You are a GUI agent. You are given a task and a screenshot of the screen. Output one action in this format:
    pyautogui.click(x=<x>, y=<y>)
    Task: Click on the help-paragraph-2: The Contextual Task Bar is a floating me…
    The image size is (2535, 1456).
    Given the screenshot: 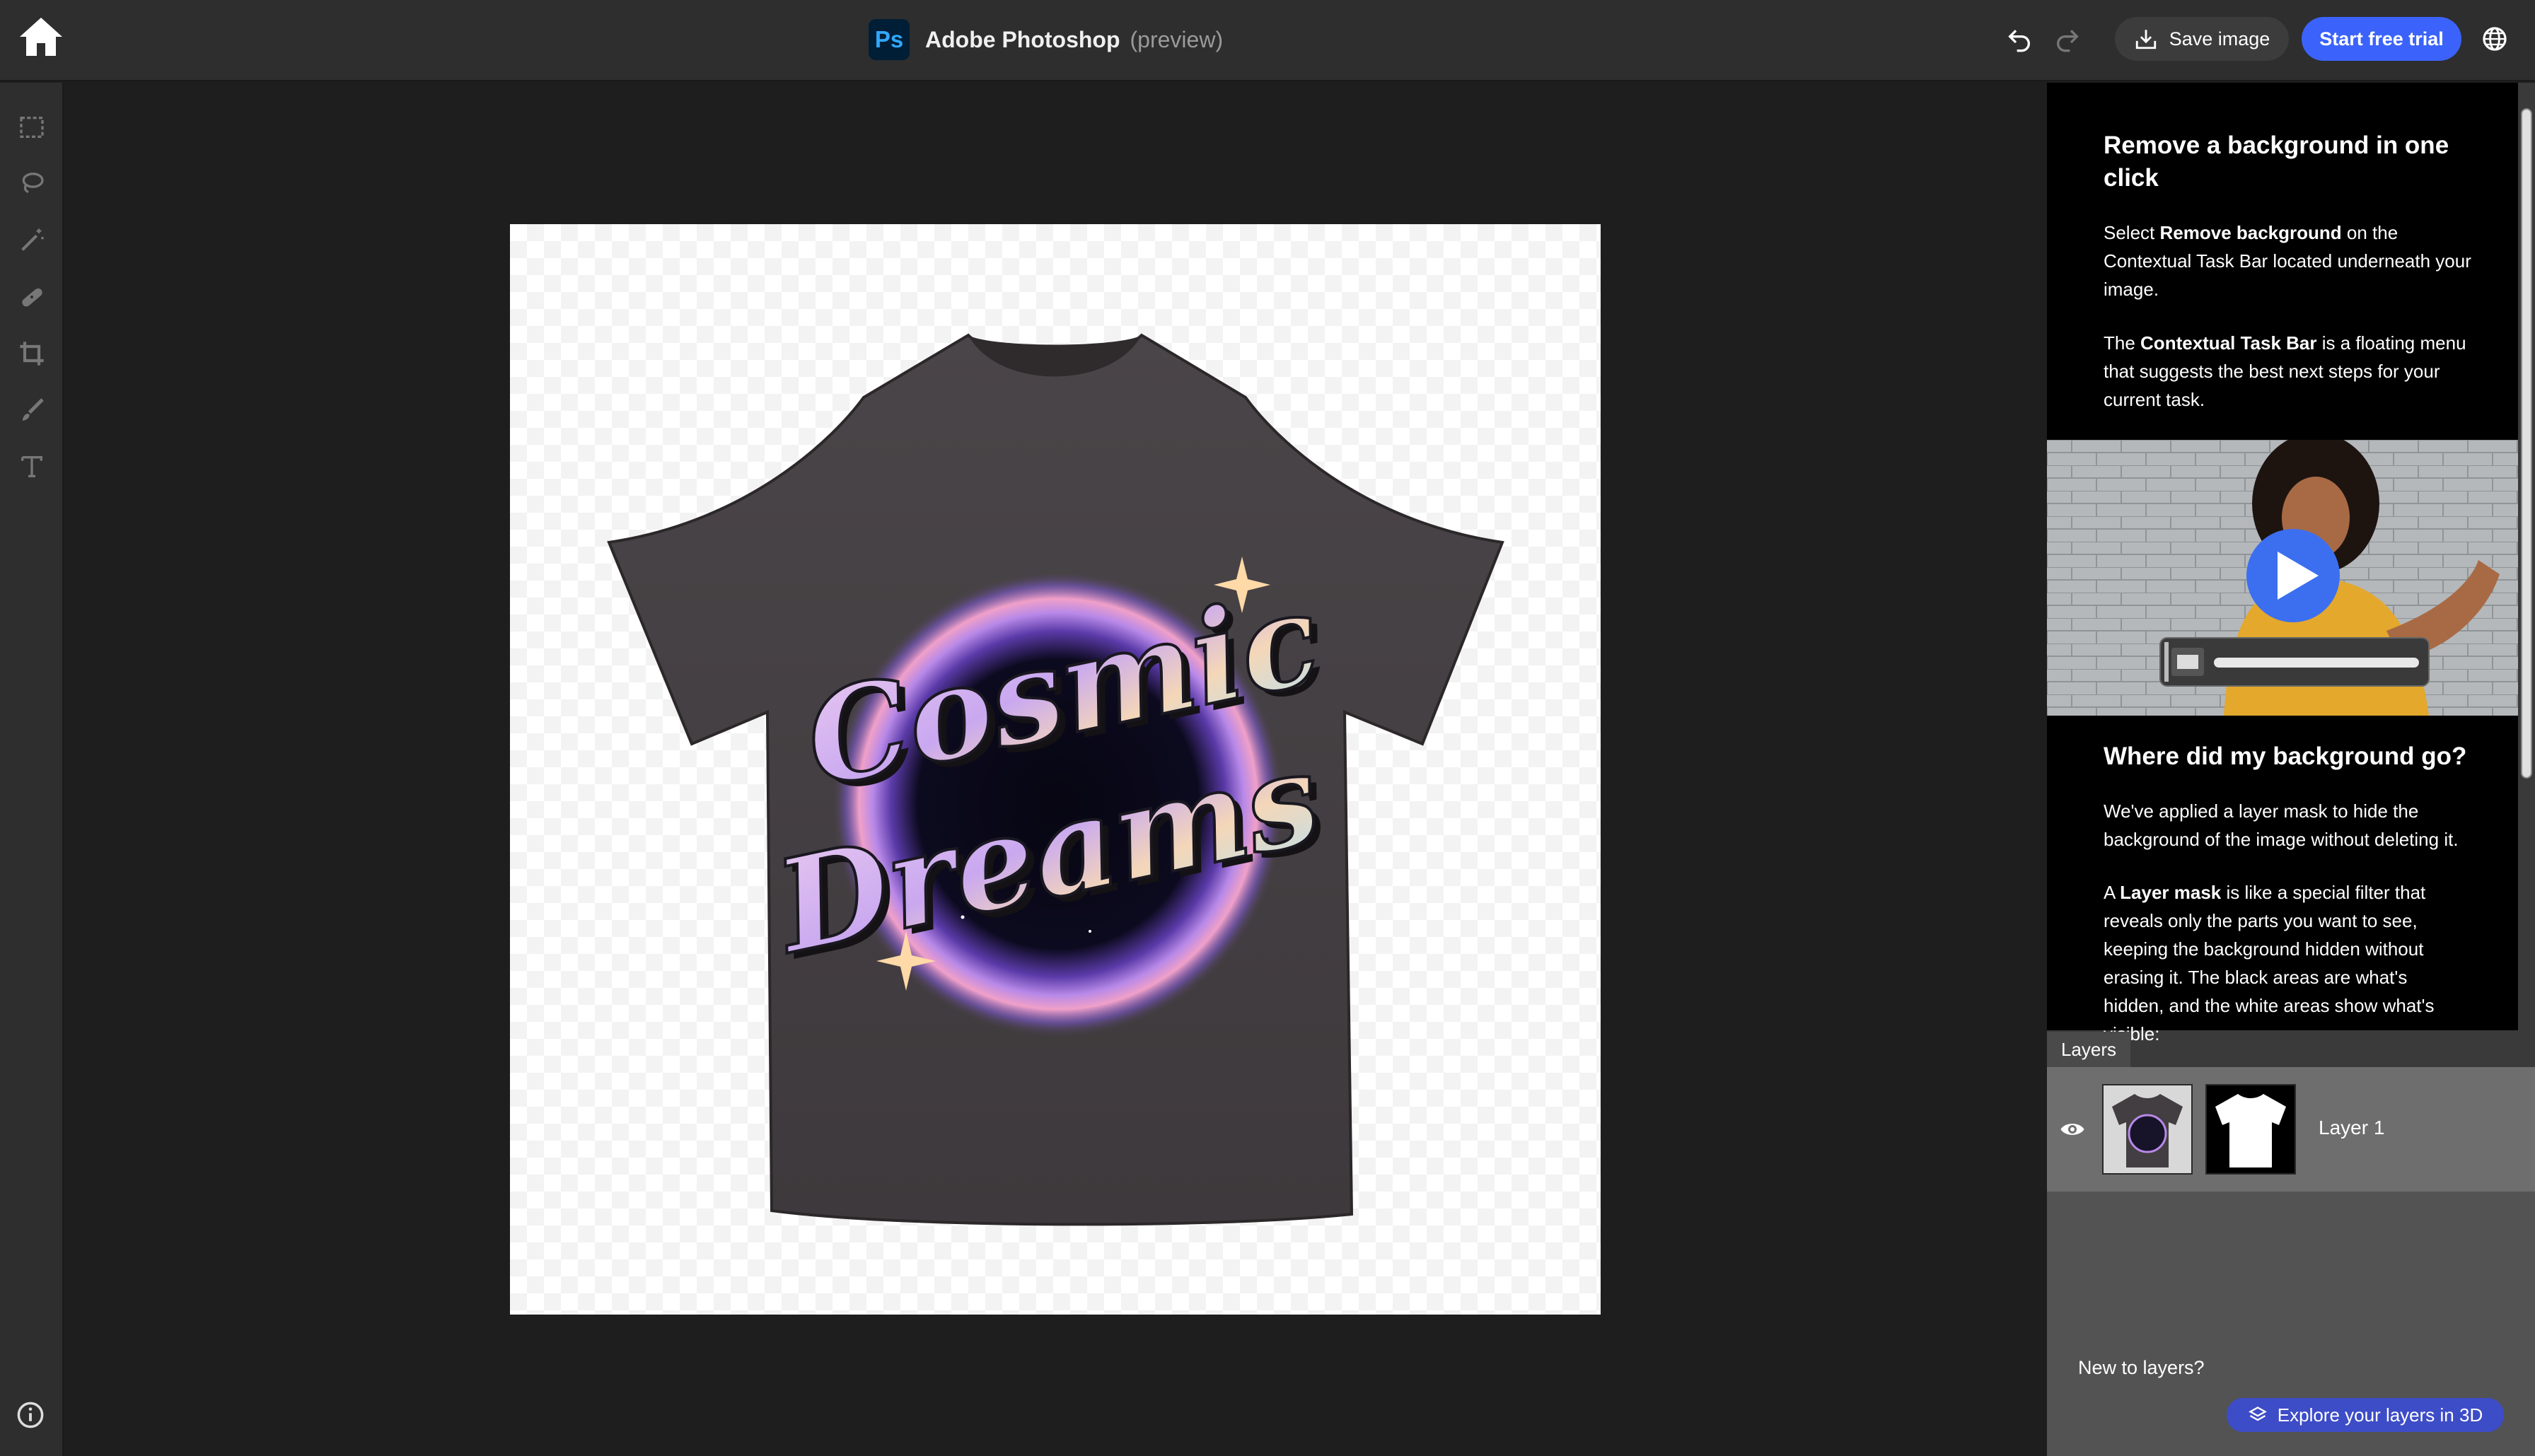 What is the action you would take?
    pyautogui.click(x=2285, y=371)
    